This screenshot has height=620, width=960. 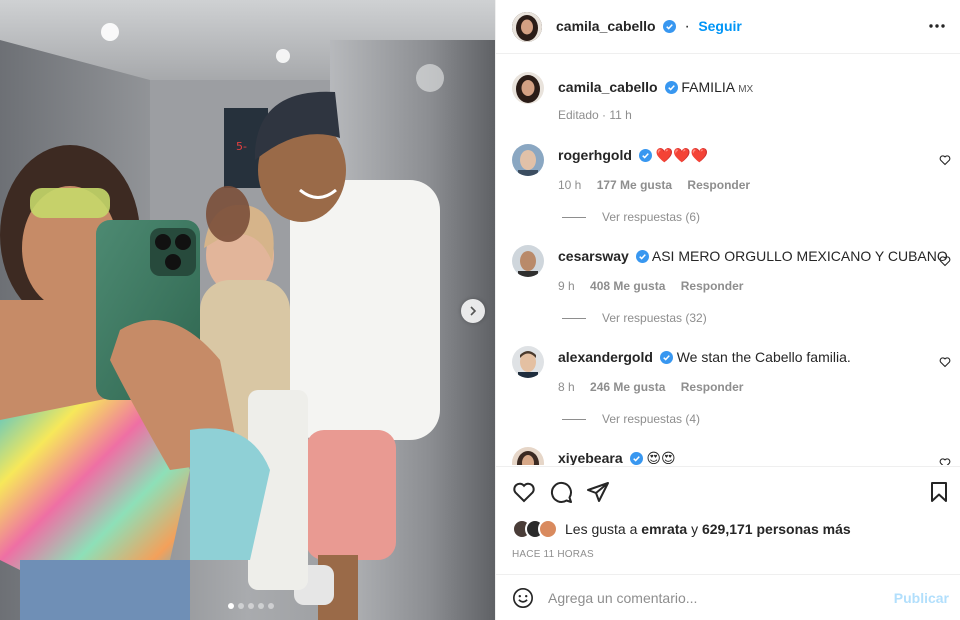 What do you see at coordinates (608, 87) in the screenshot?
I see `caption-username: camila_cabello` at bounding box center [608, 87].